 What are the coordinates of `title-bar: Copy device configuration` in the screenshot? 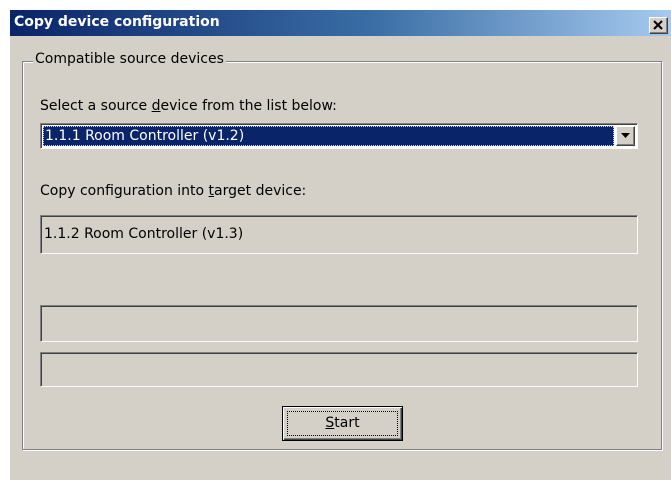 It's located at (340, 23).